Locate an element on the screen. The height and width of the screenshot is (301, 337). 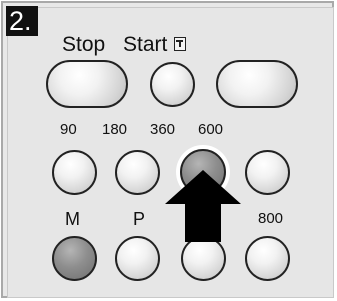
label-360: 360 is located at coordinates (163, 129).